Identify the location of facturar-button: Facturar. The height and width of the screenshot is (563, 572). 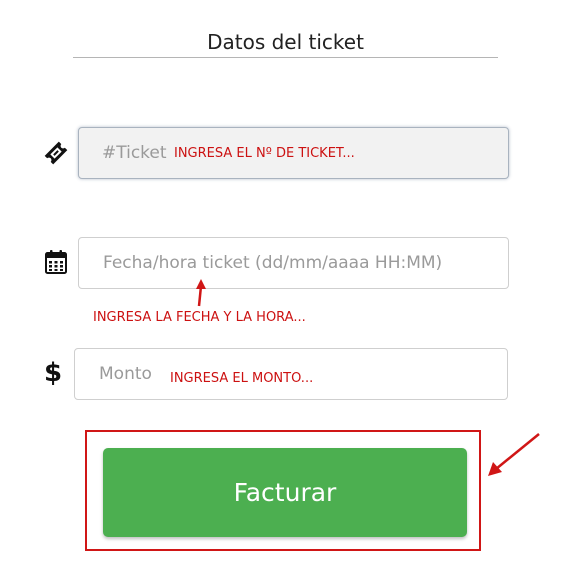
(285, 492).